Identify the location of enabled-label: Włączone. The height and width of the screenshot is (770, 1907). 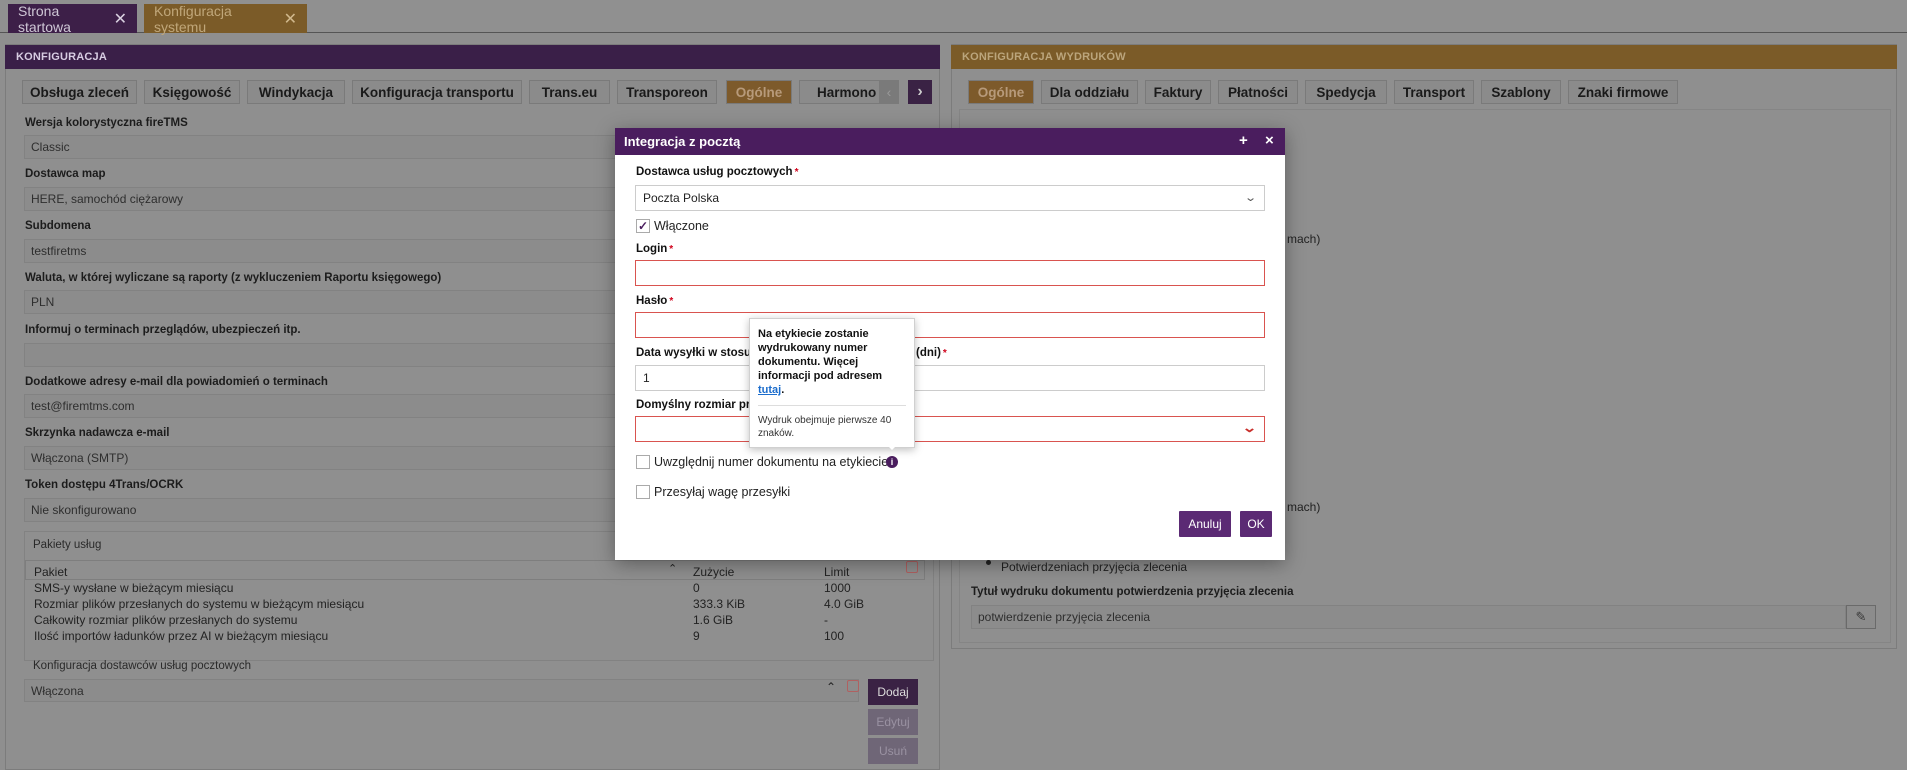
(681, 226).